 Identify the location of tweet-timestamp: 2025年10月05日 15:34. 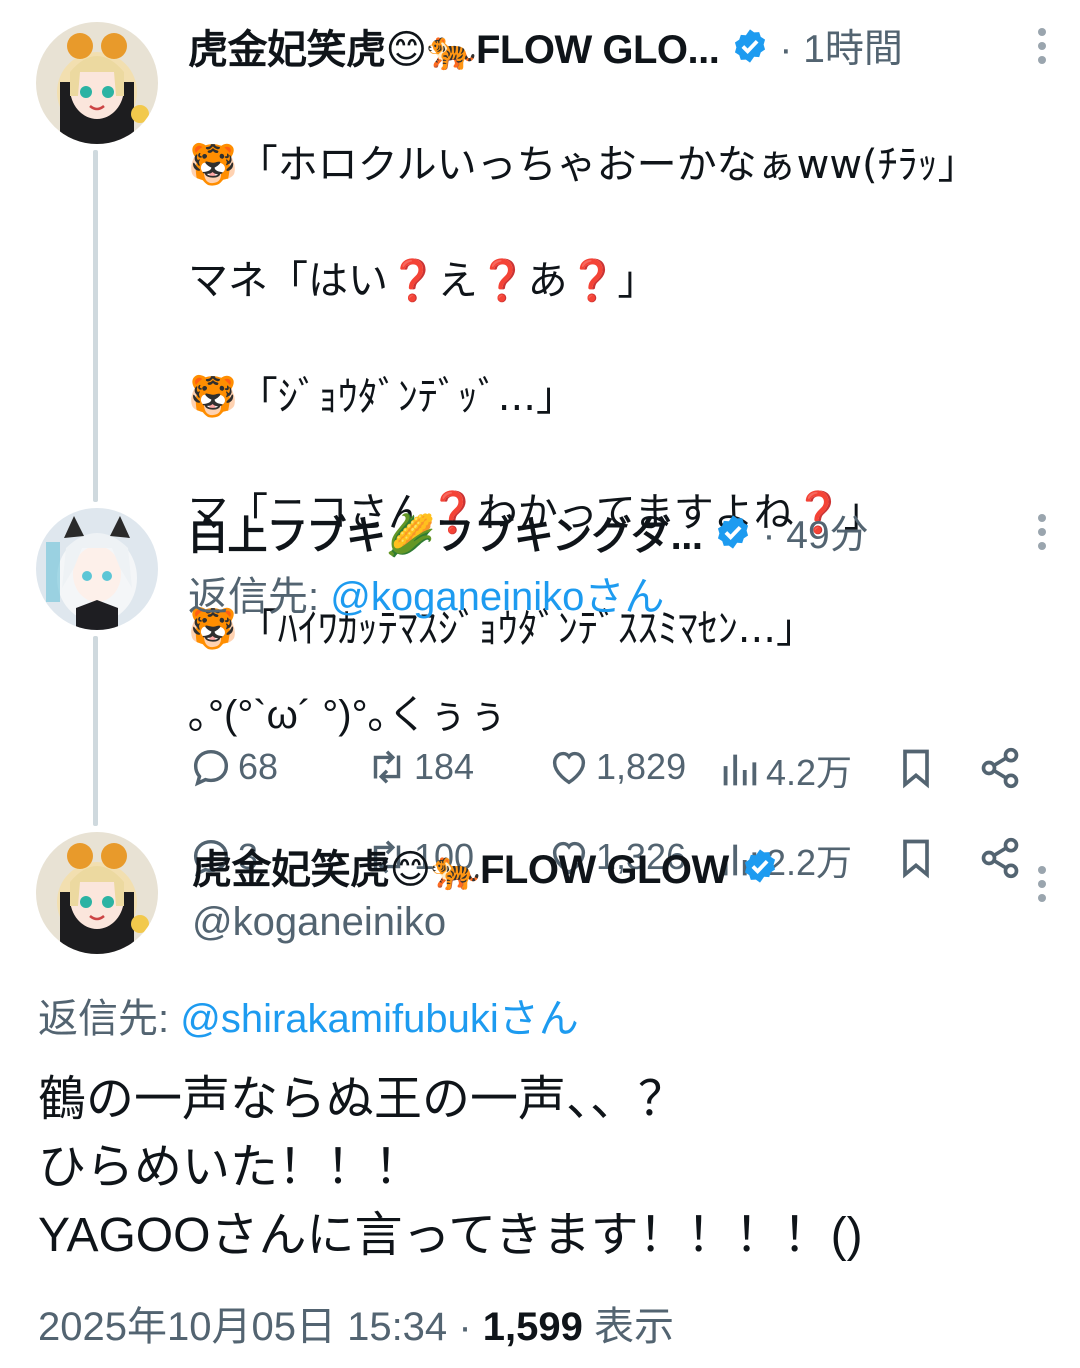
(242, 1327).